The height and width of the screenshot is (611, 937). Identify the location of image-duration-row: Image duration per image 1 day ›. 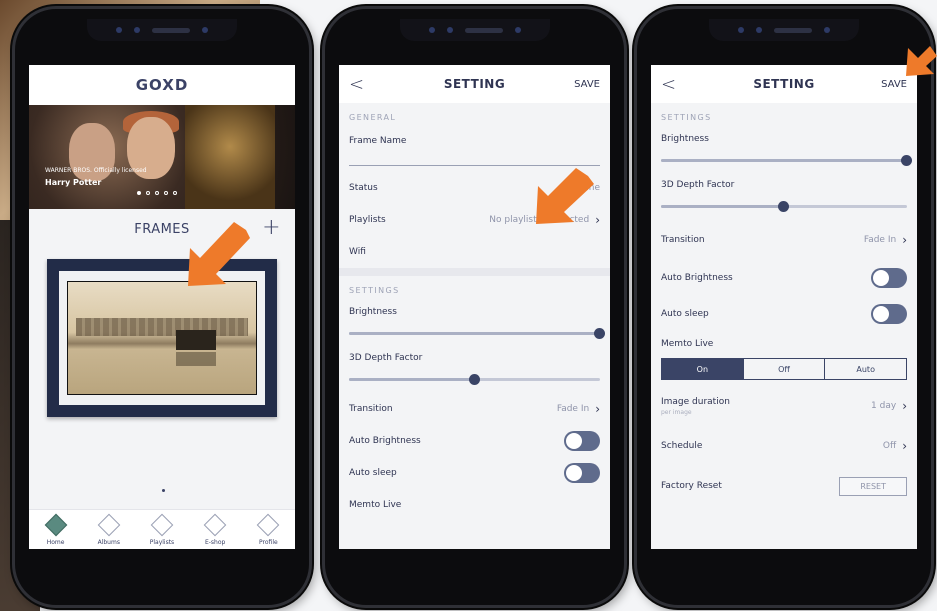
(784, 406).